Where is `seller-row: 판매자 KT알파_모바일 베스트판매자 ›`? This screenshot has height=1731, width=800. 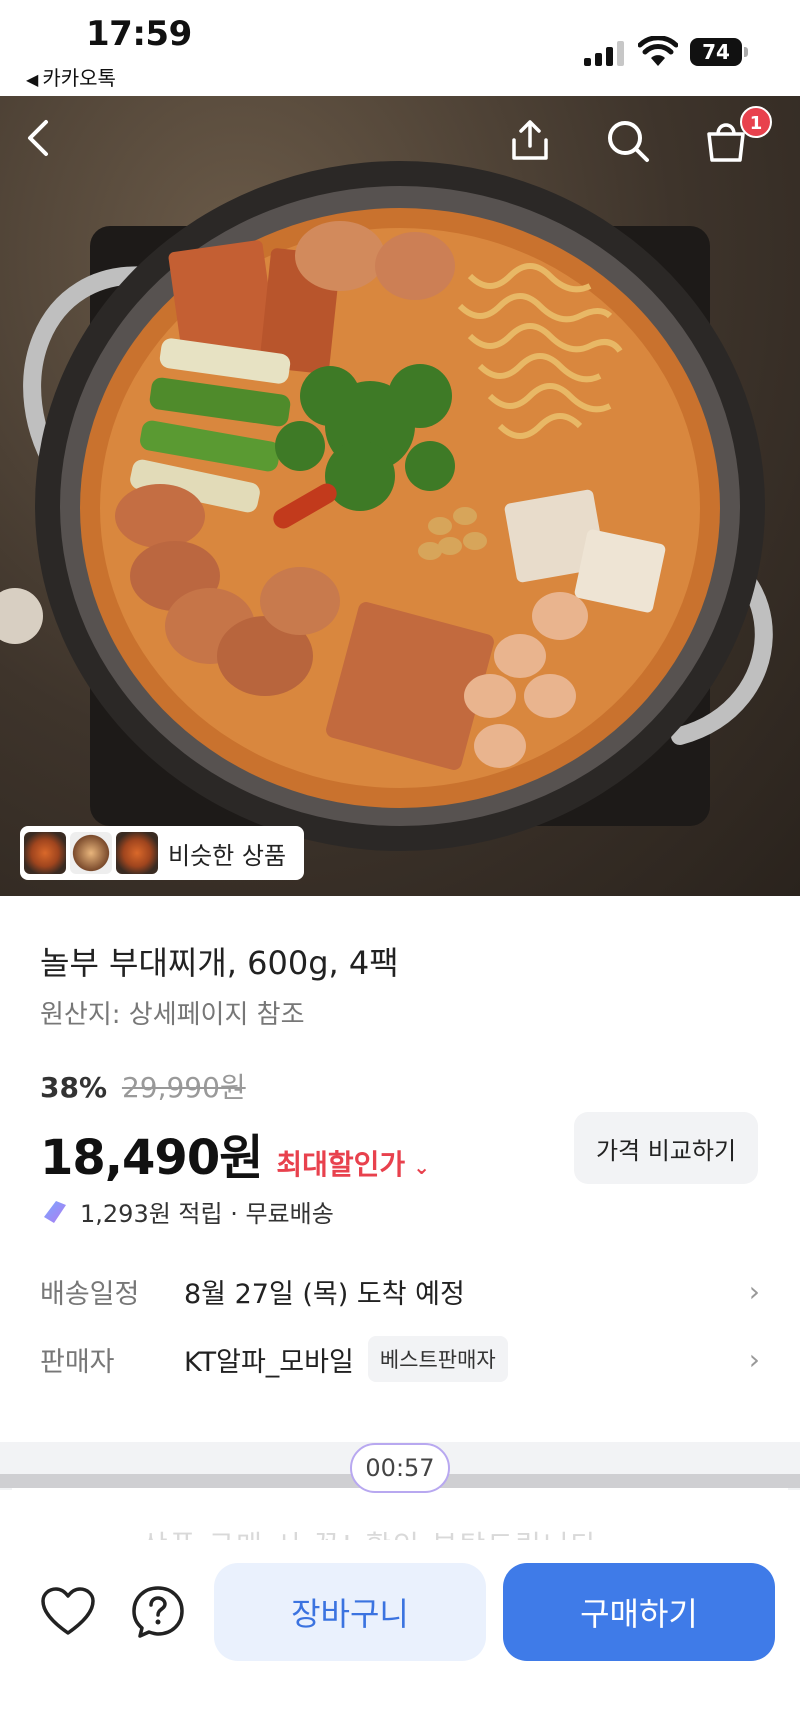
seller-row: 판매자 KT알파_모바일 베스트판매자 › is located at coordinates (400, 1359).